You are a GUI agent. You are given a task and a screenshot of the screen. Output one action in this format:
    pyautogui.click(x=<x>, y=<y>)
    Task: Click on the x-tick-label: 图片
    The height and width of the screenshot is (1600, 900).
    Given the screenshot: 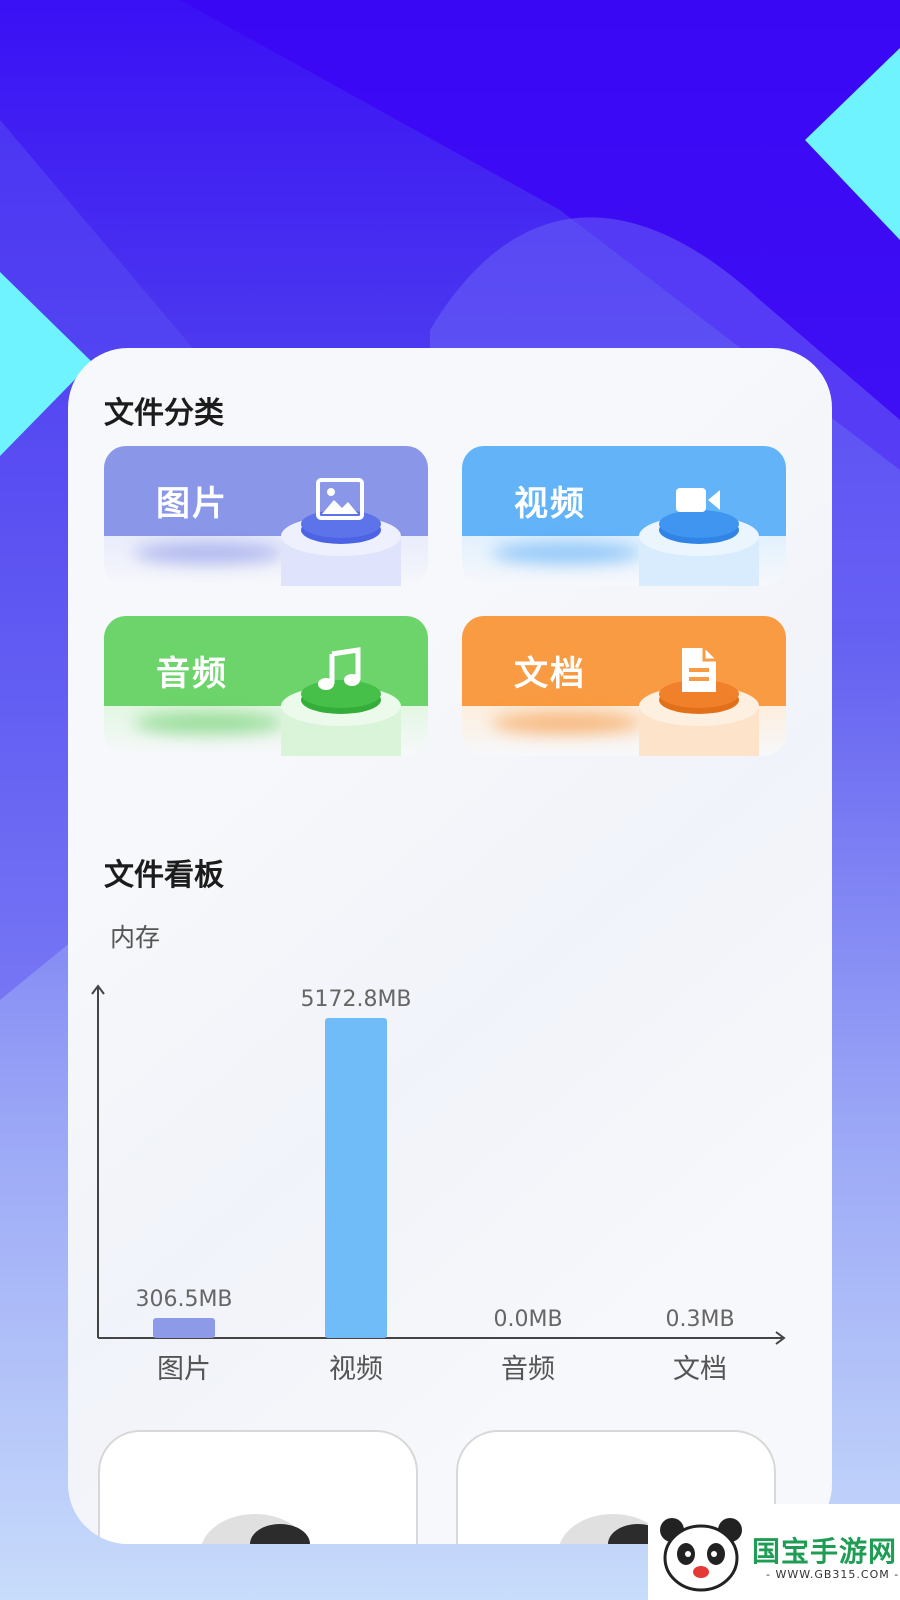 What is the action you would take?
    pyautogui.click(x=184, y=1369)
    